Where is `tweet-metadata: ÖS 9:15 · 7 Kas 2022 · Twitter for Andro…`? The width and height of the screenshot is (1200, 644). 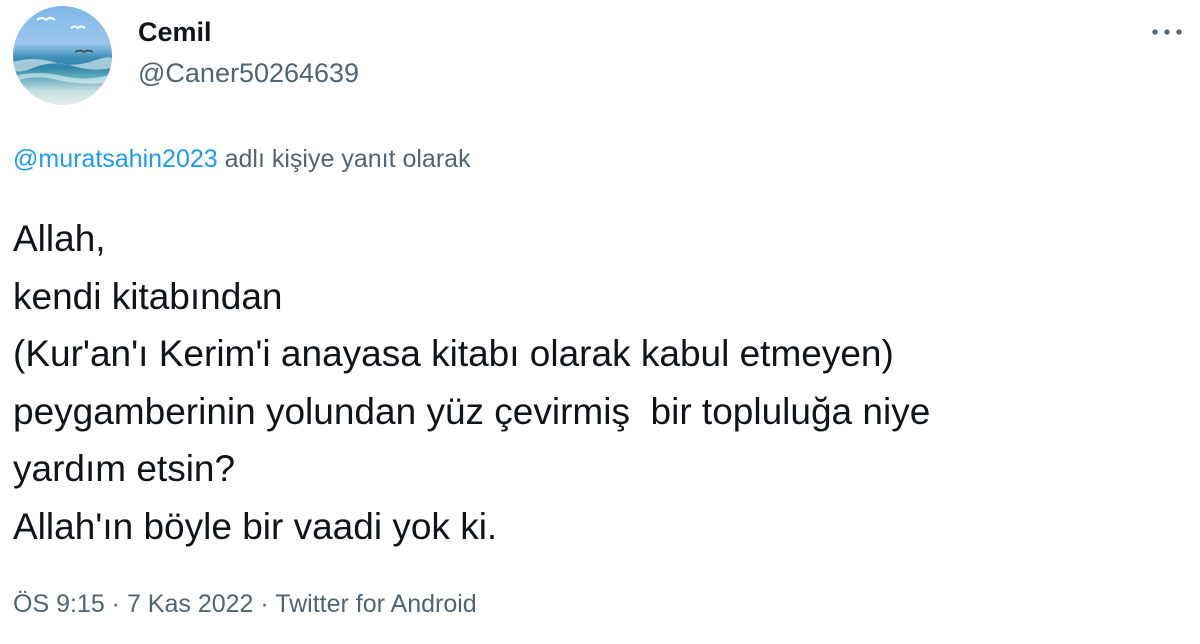 tweet-metadata: ÖS 9:15 · 7 Kas 2022 · Twitter for Andro… is located at coordinates (245, 604).